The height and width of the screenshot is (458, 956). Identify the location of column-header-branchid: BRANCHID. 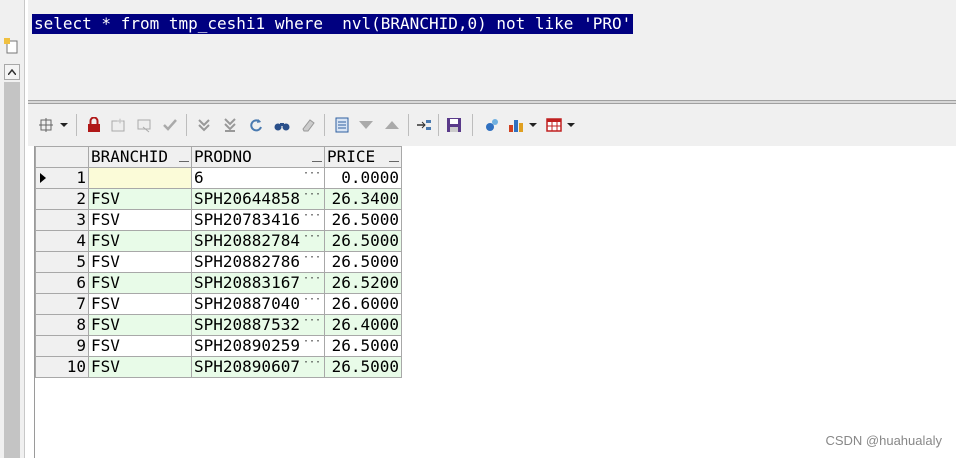
(140, 157).